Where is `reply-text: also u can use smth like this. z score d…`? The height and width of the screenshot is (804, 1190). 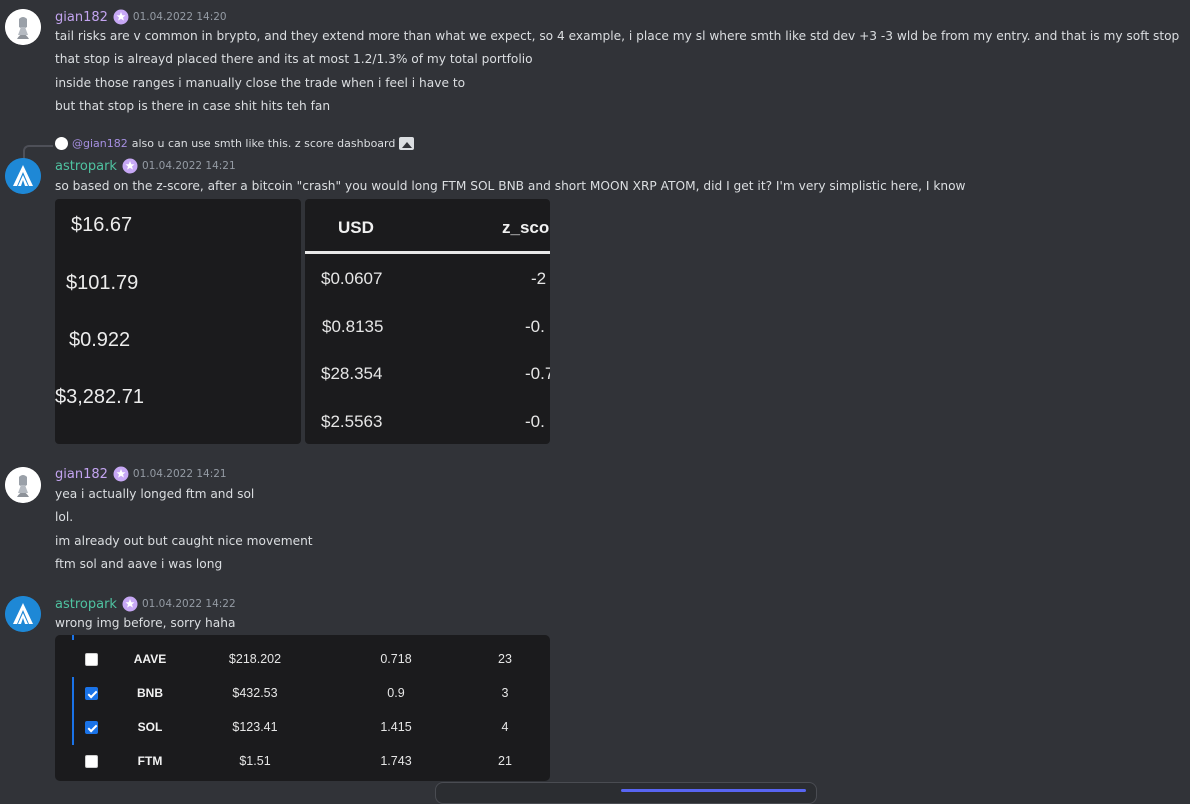 reply-text: also u can use smth like this. z score d… is located at coordinates (263, 143).